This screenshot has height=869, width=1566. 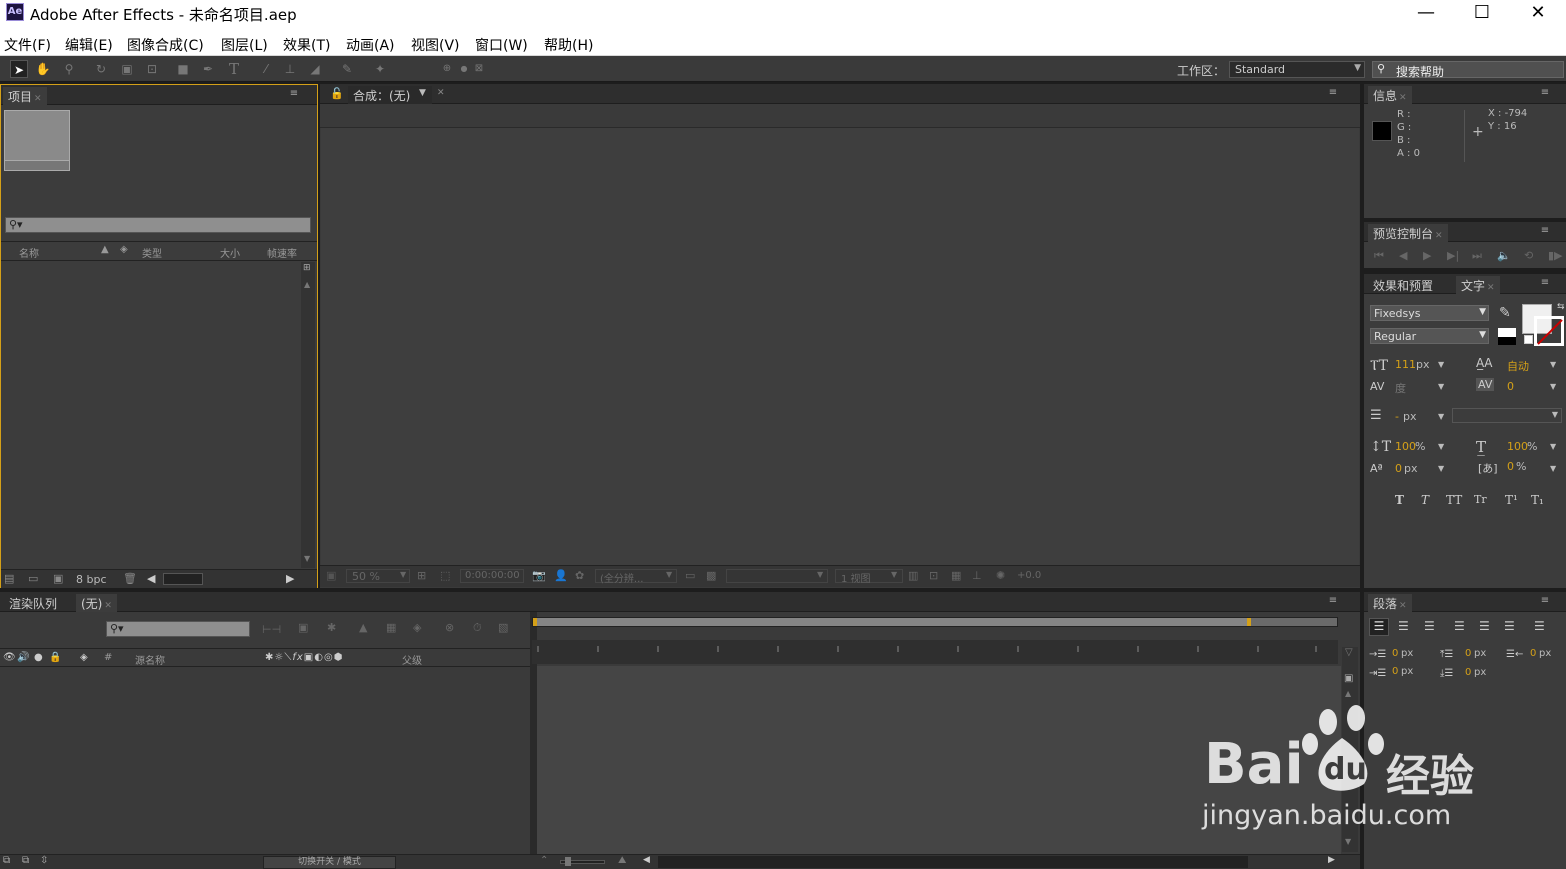 What do you see at coordinates (58, 578) in the screenshot?
I see `new-composition-icon: ▣` at bounding box center [58, 578].